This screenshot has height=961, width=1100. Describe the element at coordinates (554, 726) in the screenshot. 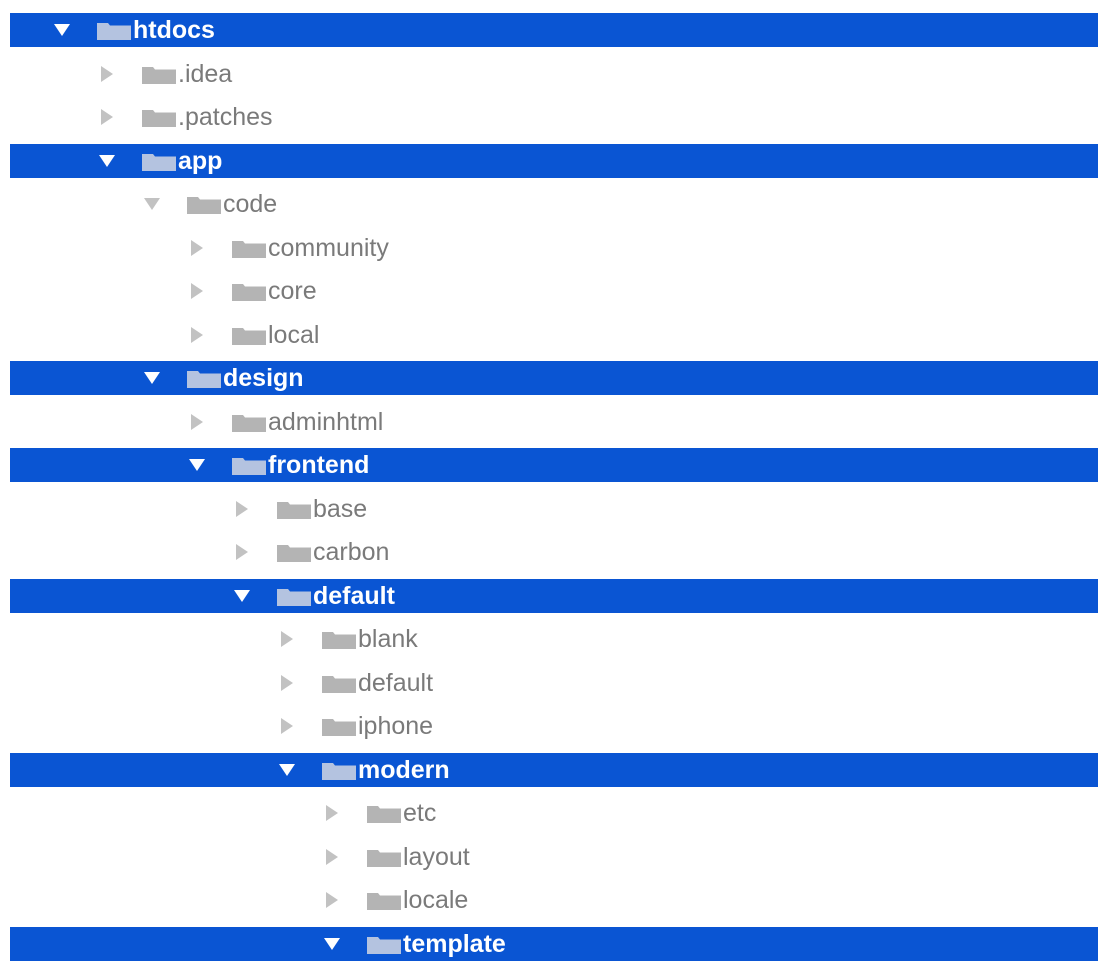

I see `tree-row: iphone` at that location.